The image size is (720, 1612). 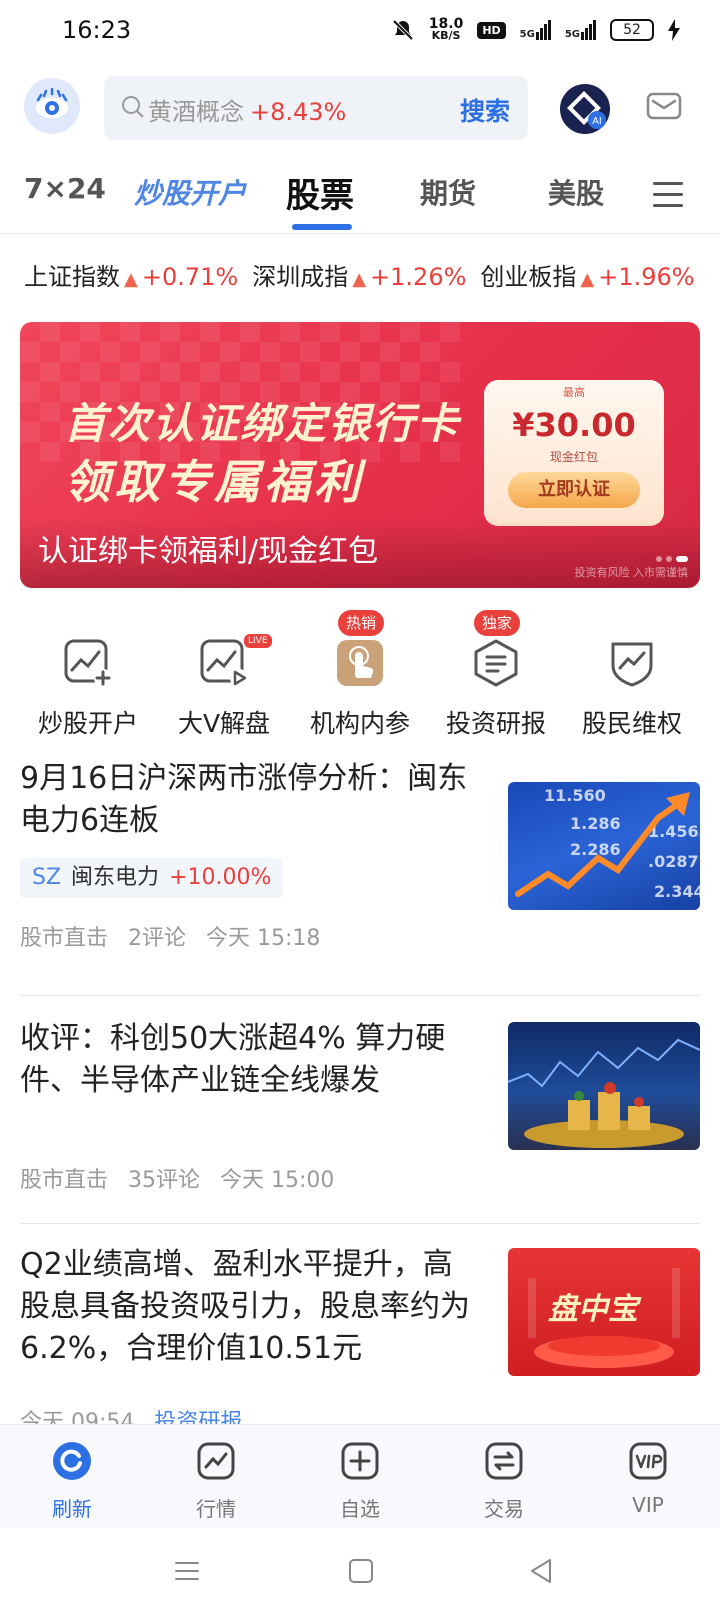 What do you see at coordinates (65, 188) in the screenshot?
I see `tab-7x24: 7×24` at bounding box center [65, 188].